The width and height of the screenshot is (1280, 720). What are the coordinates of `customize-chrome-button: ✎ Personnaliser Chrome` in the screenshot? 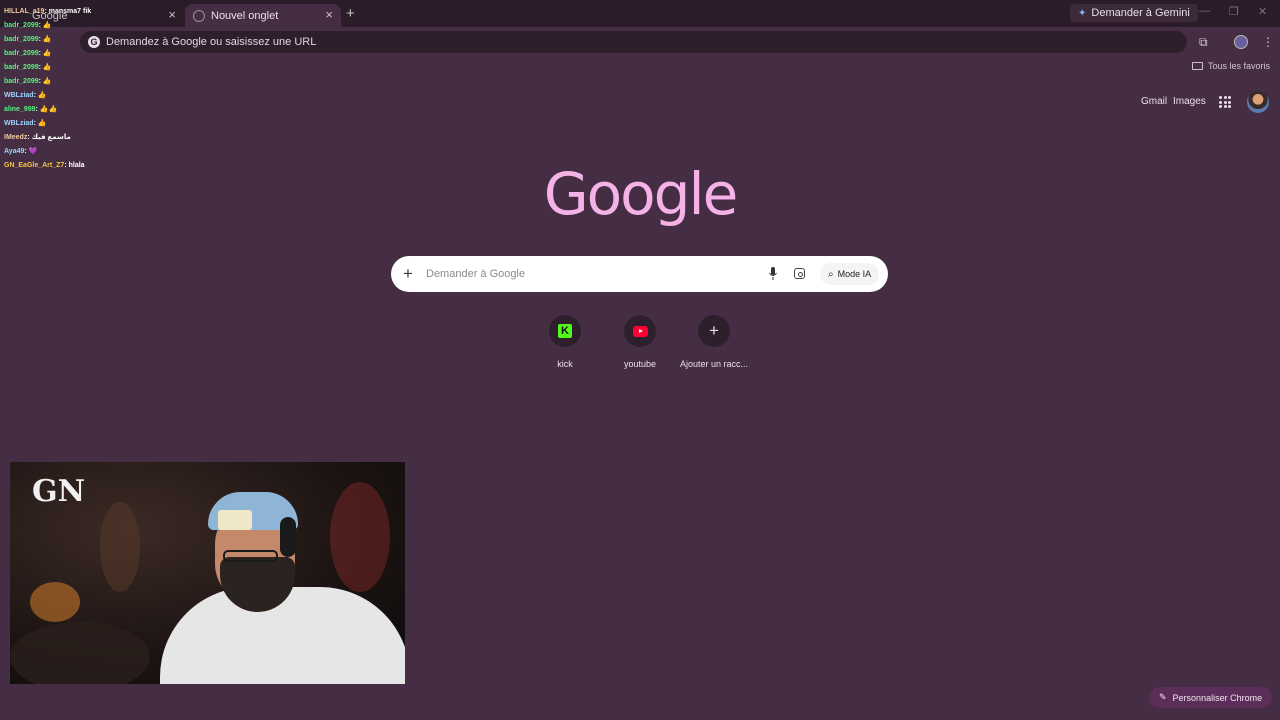 It's located at (1211, 697).